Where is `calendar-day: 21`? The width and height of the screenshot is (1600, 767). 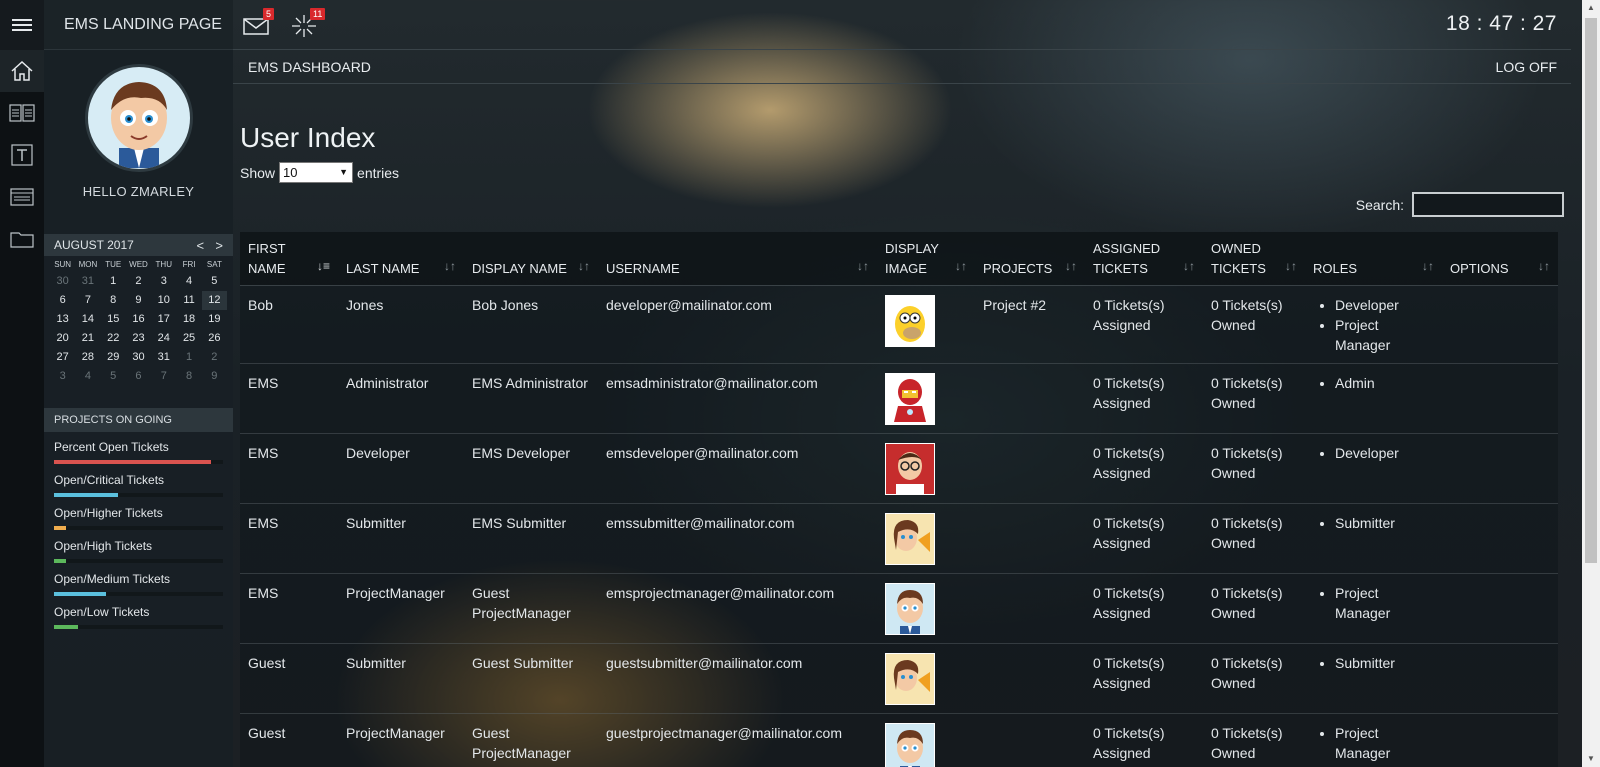
calendar-day: 21 is located at coordinates (87, 338).